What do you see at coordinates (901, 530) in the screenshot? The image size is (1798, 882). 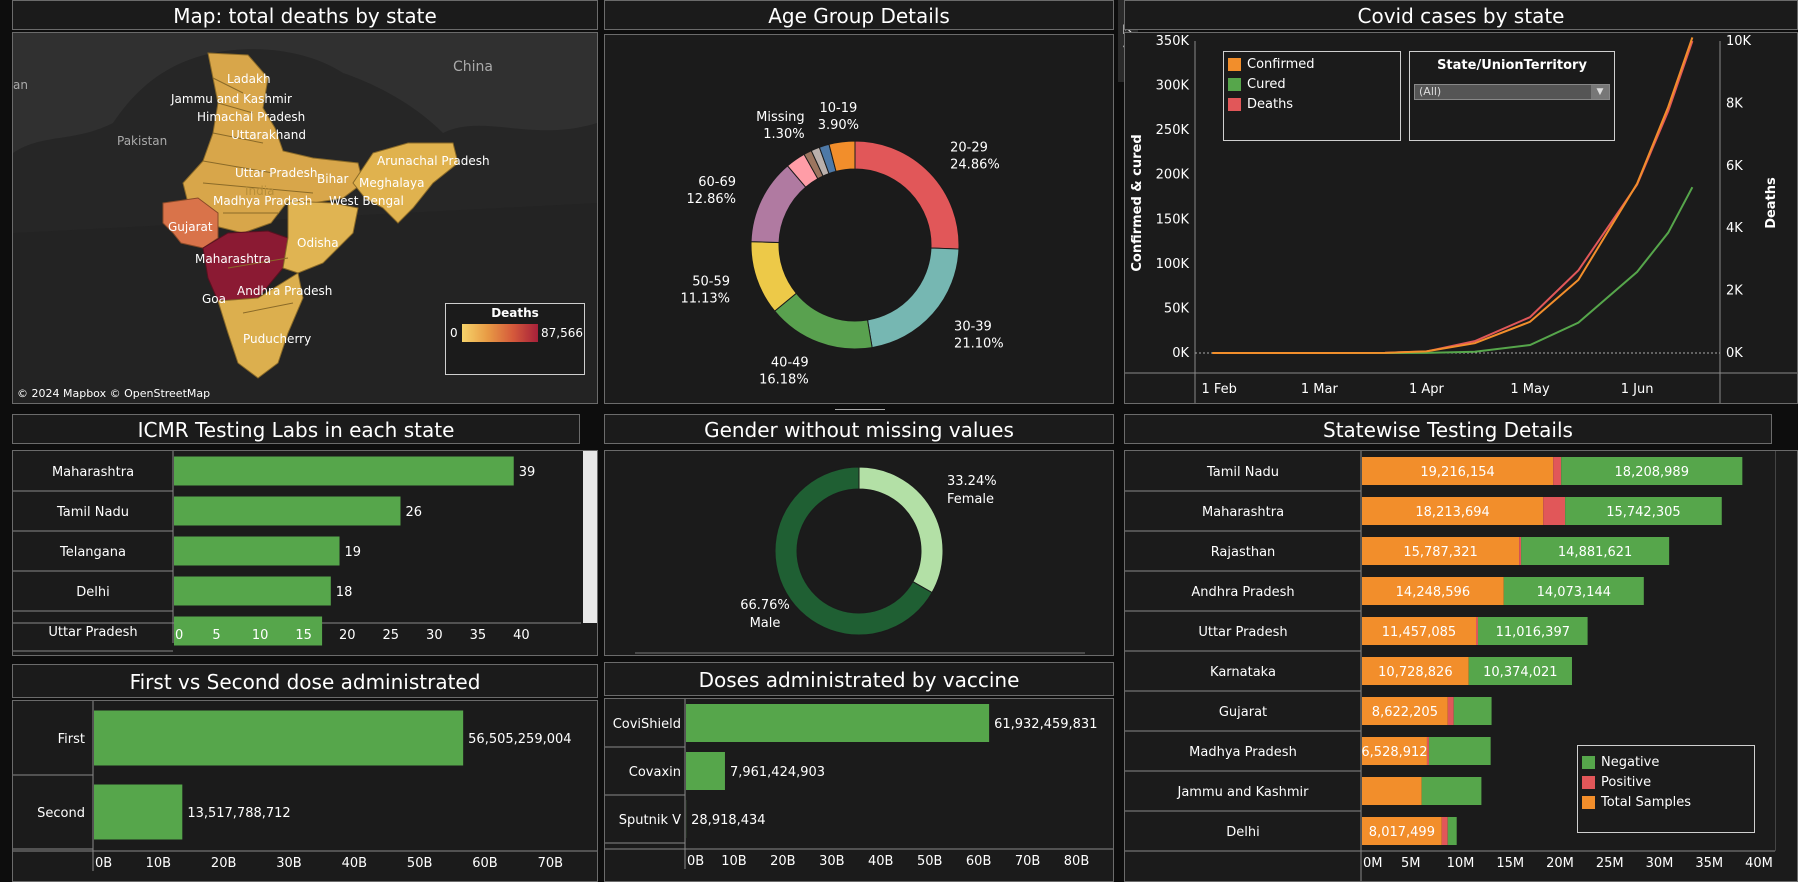 I see `gender-slice` at bounding box center [901, 530].